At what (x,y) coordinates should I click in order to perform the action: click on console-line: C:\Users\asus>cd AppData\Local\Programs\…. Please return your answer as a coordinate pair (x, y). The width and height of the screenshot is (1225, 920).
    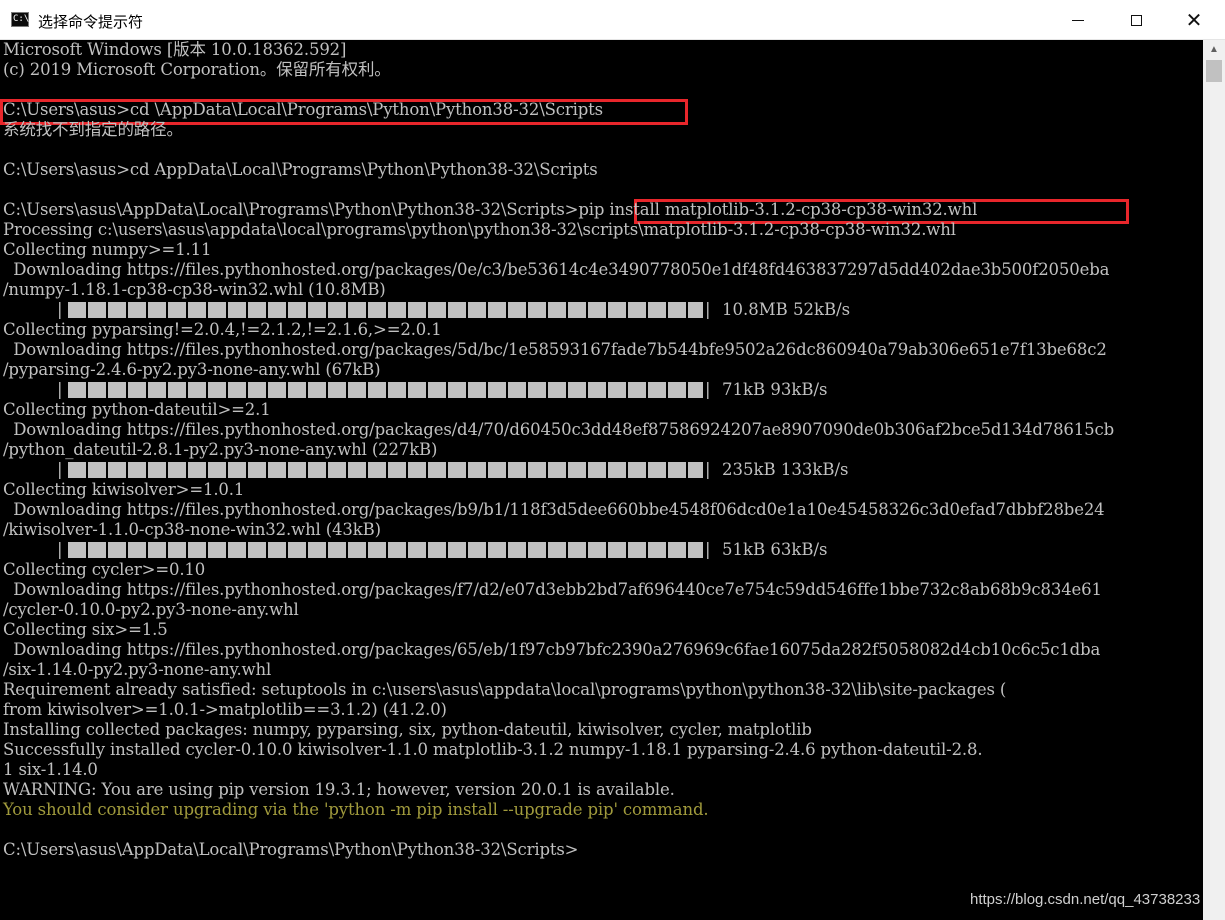
    Looking at the image, I should click on (300, 169).